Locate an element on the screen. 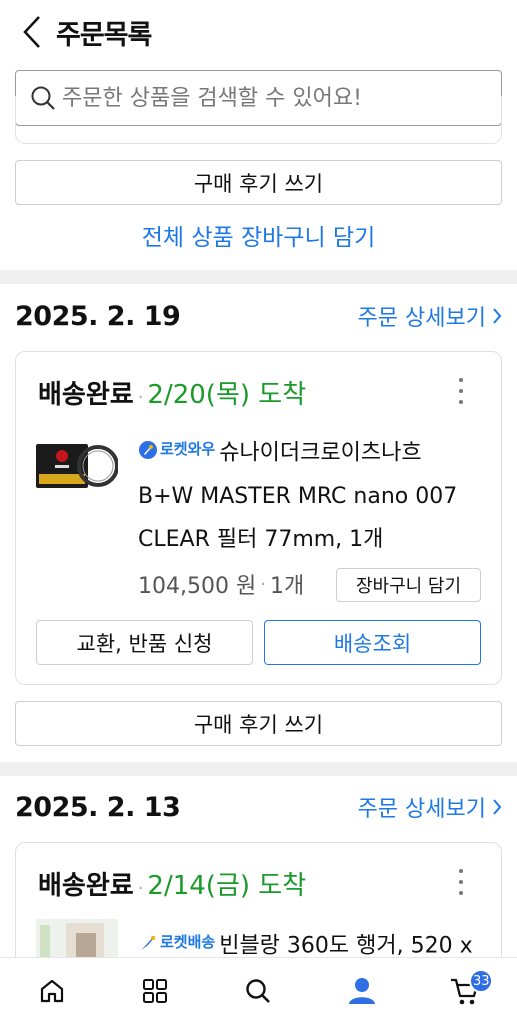 This screenshot has width=517, height=1024. tab-categories is located at coordinates (155, 991).